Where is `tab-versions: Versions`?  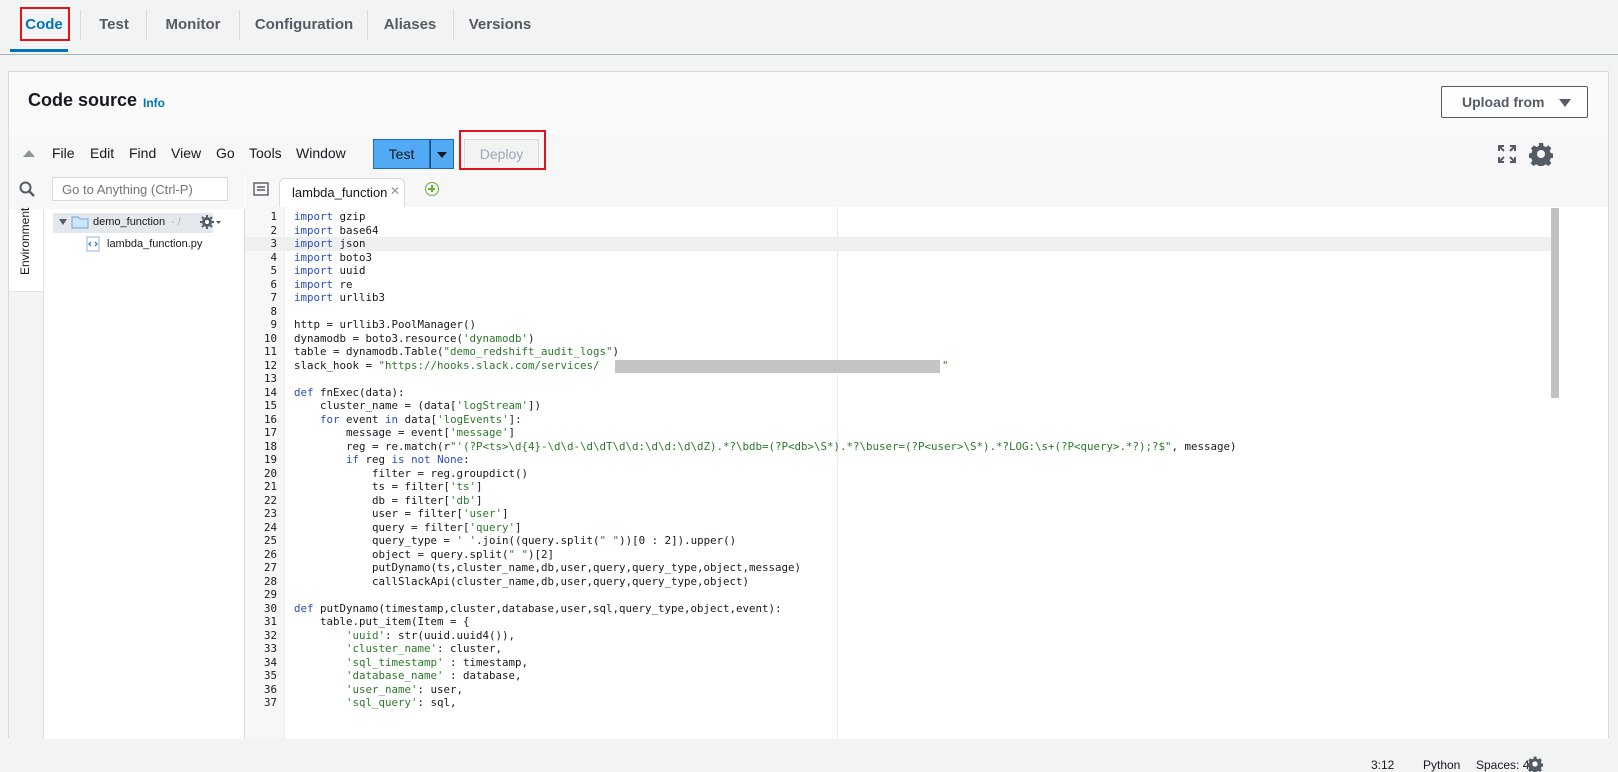 tab-versions: Versions is located at coordinates (500, 25).